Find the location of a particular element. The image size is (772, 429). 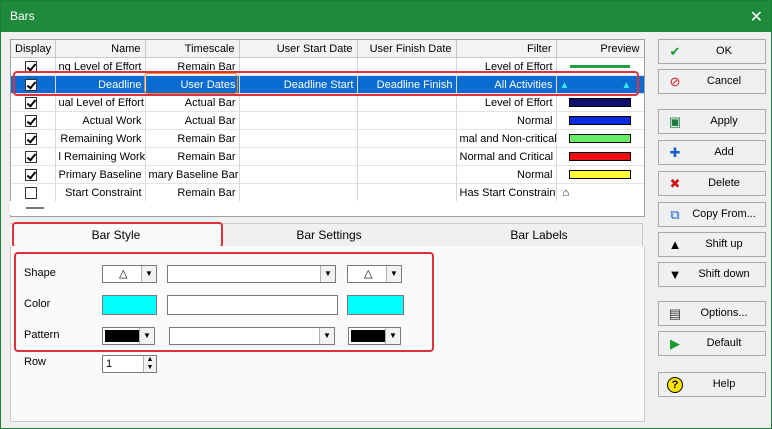

ok-button: ✔ OK is located at coordinates (712, 51).